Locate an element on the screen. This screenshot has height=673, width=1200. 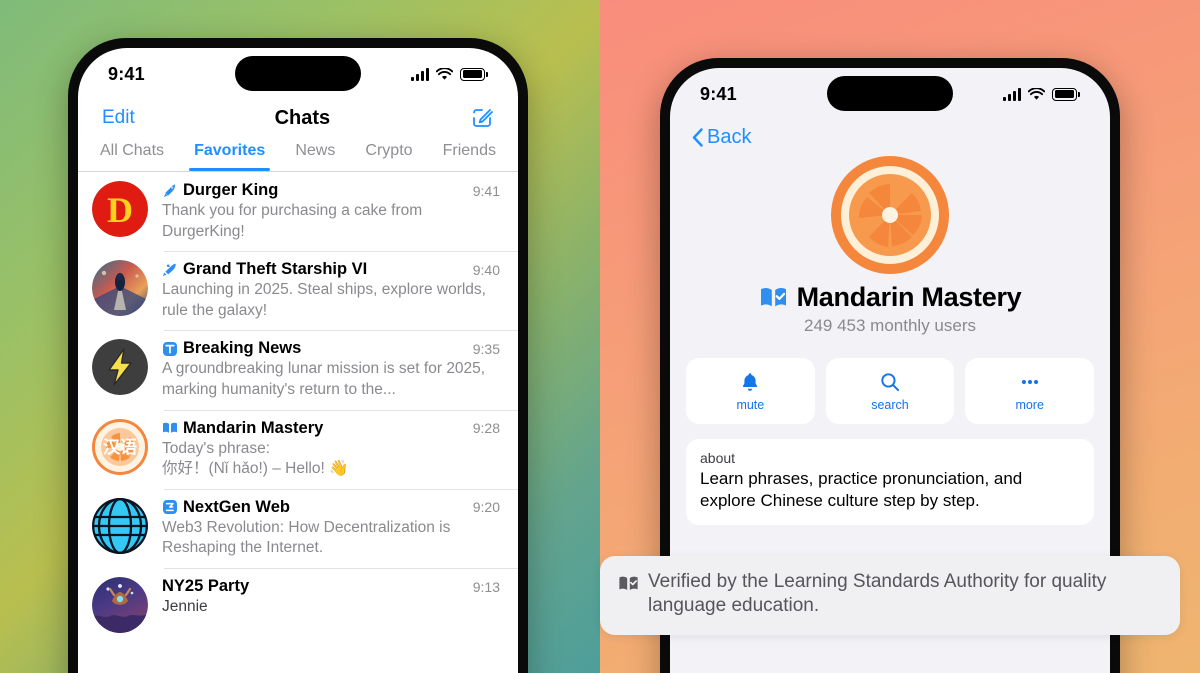
chat-name: NY25 Party is located at coordinates (206, 586).